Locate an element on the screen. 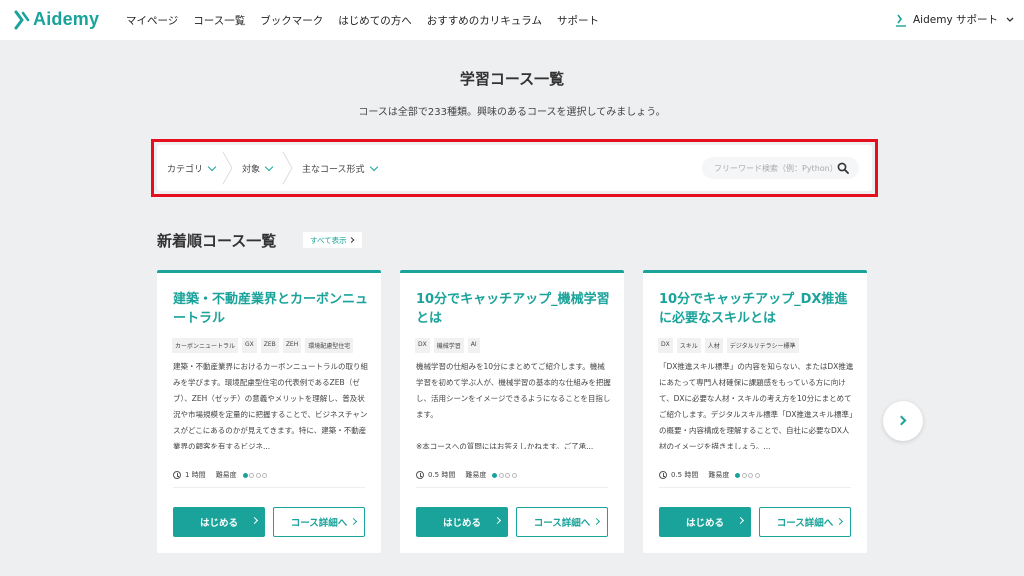 The width and height of the screenshot is (1024, 576). search-input is located at coordinates (778, 168).